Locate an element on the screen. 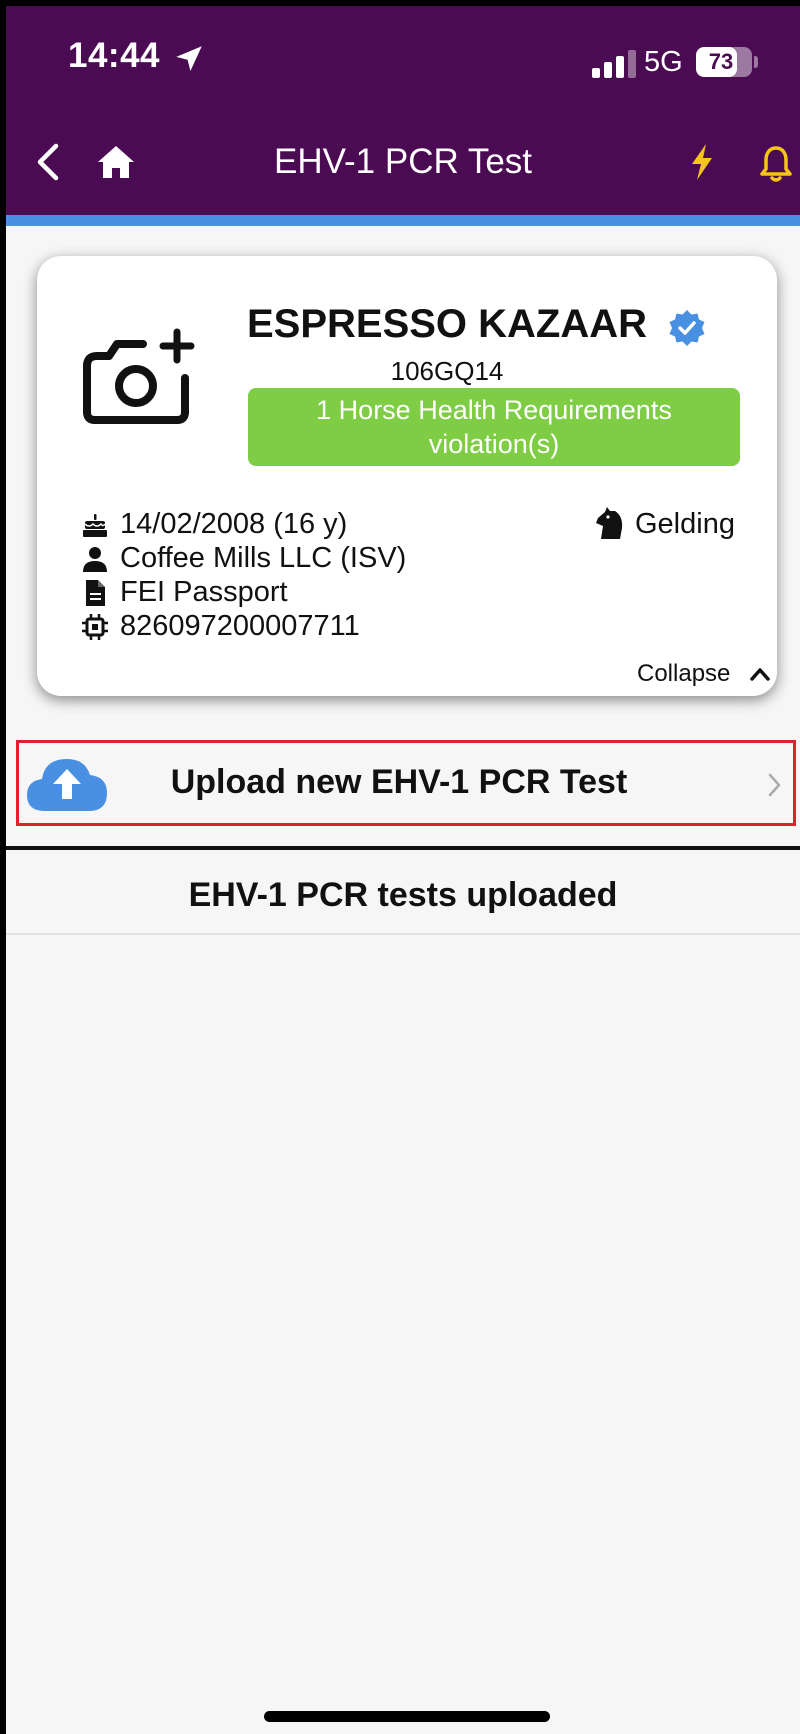 The height and width of the screenshot is (1734, 800). lightning-bolt-icon is located at coordinates (702, 162).